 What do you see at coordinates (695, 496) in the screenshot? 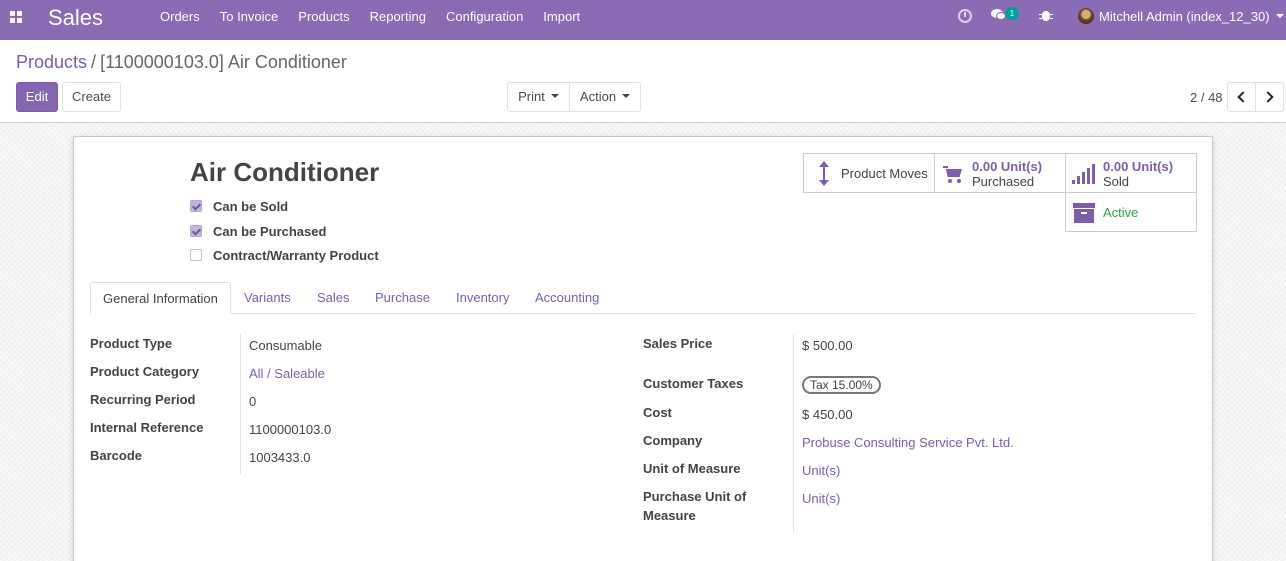
I see `purchase-uom-label-line1: Purchase Unit of` at bounding box center [695, 496].